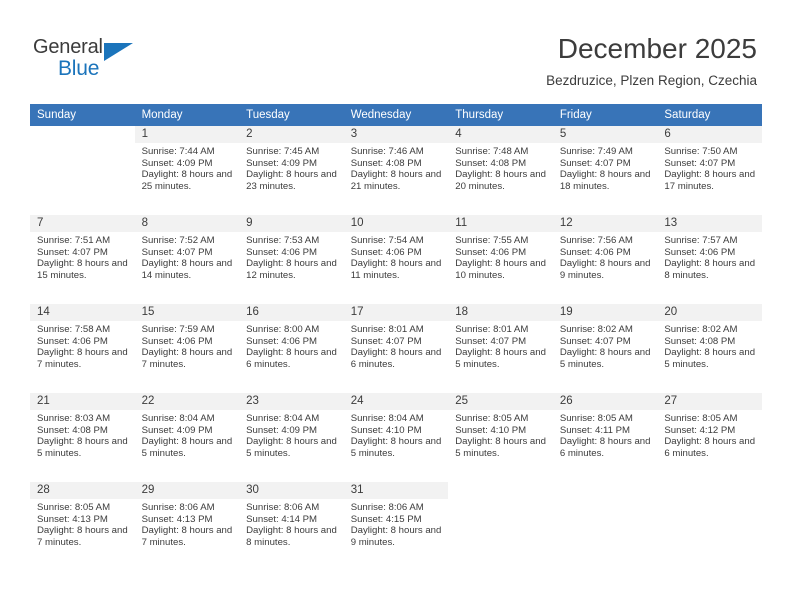  What do you see at coordinates (500, 180) in the screenshot?
I see `daylight-text: Daylight: 8 hours and 20 minutes.` at bounding box center [500, 180].